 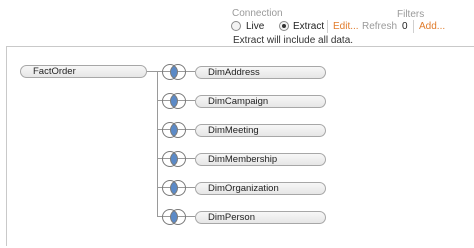 What do you see at coordinates (405, 26) in the screenshot?
I see `filters-count: 0` at bounding box center [405, 26].